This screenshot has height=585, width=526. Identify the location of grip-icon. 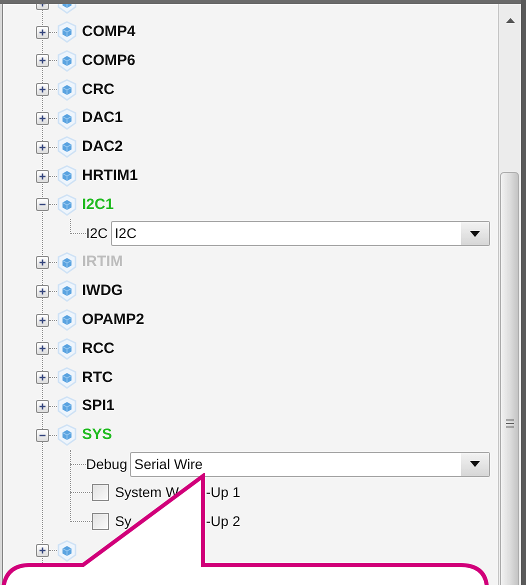
(510, 423).